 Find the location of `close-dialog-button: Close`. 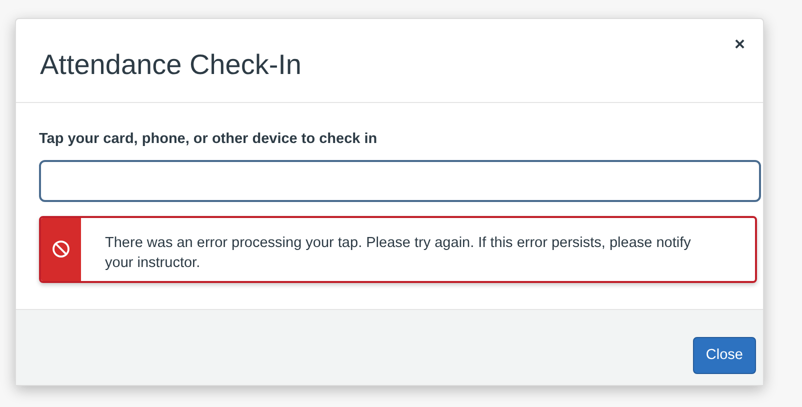

close-dialog-button: Close is located at coordinates (724, 355).